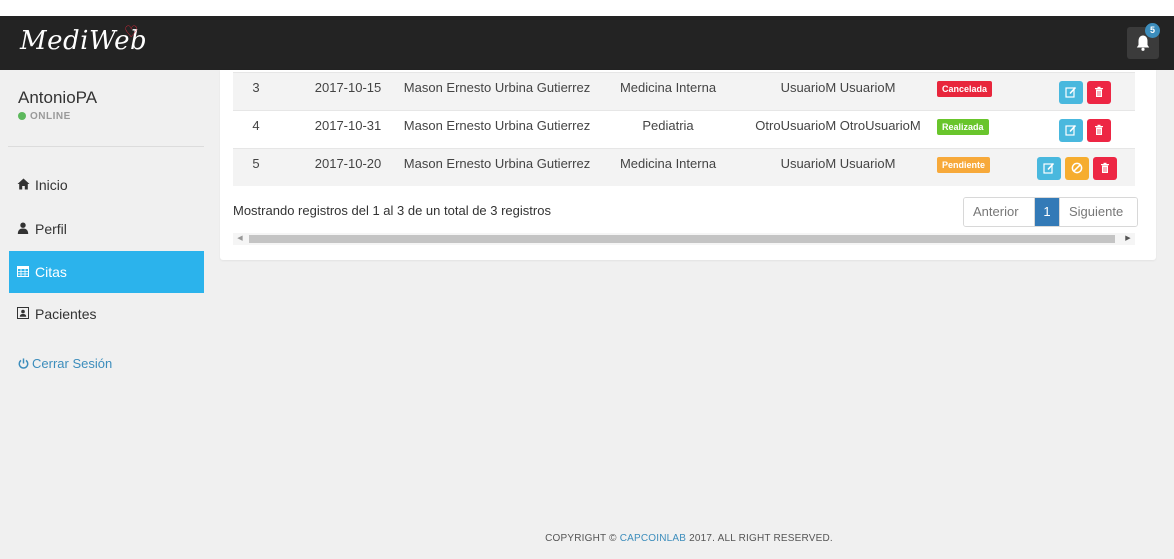  Describe the element at coordinates (587, 43) in the screenshot. I see `top-navbar: MediWeb ♡ 5` at that location.